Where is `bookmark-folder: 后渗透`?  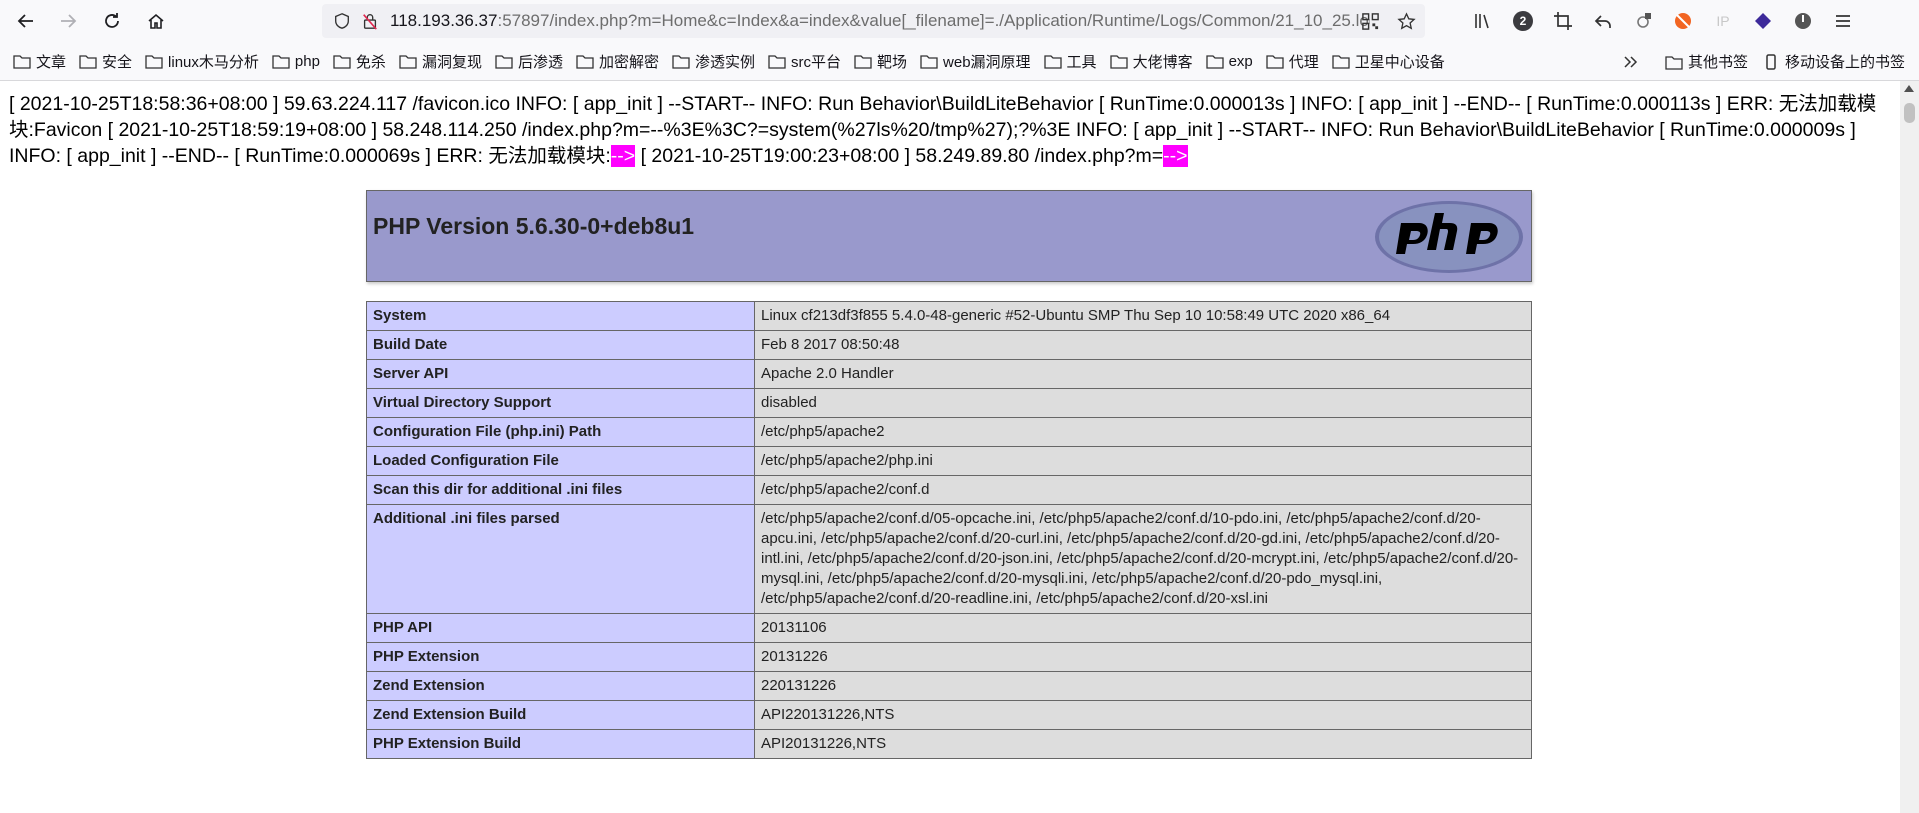
bookmark-folder: 后渗透 is located at coordinates (529, 61).